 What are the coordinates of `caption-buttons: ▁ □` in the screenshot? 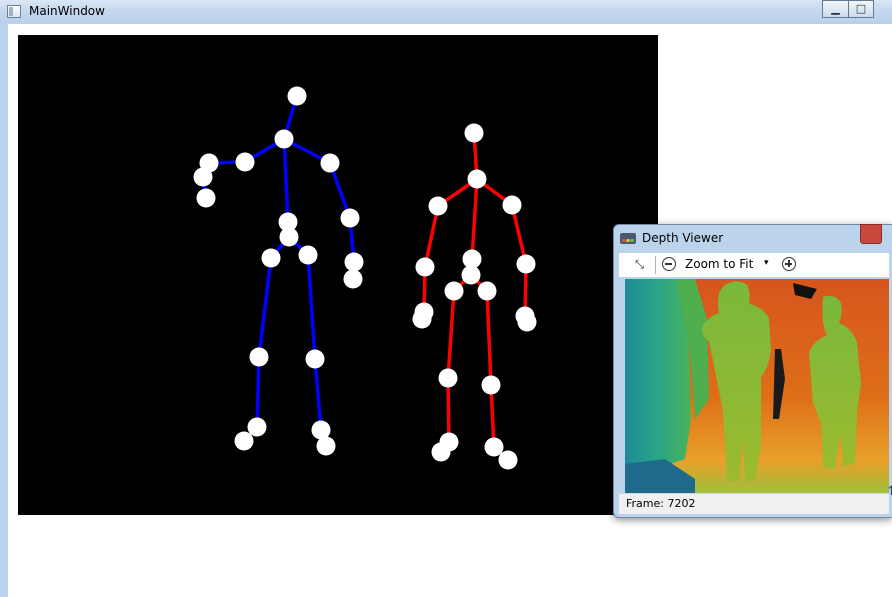 It's located at (857, 9).